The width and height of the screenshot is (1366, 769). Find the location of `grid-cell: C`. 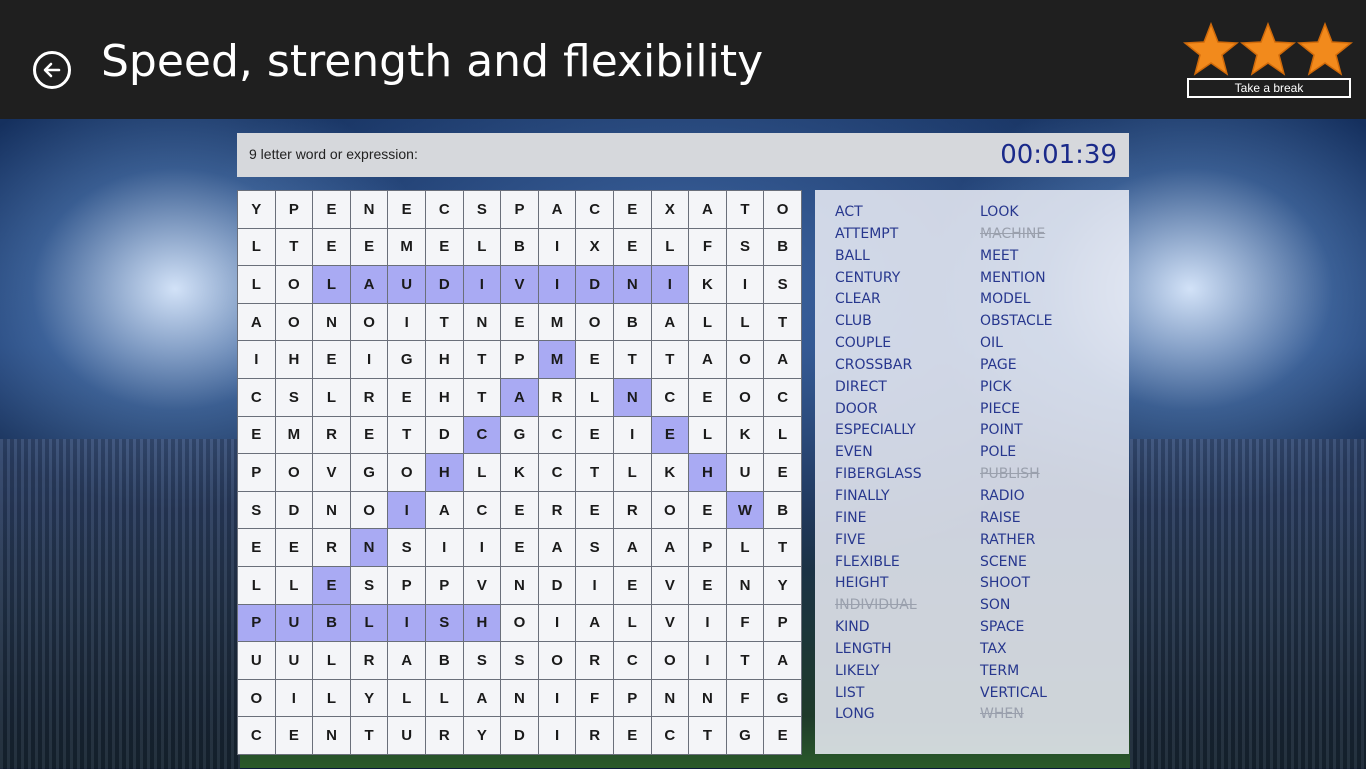

grid-cell: C is located at coordinates (482, 435).